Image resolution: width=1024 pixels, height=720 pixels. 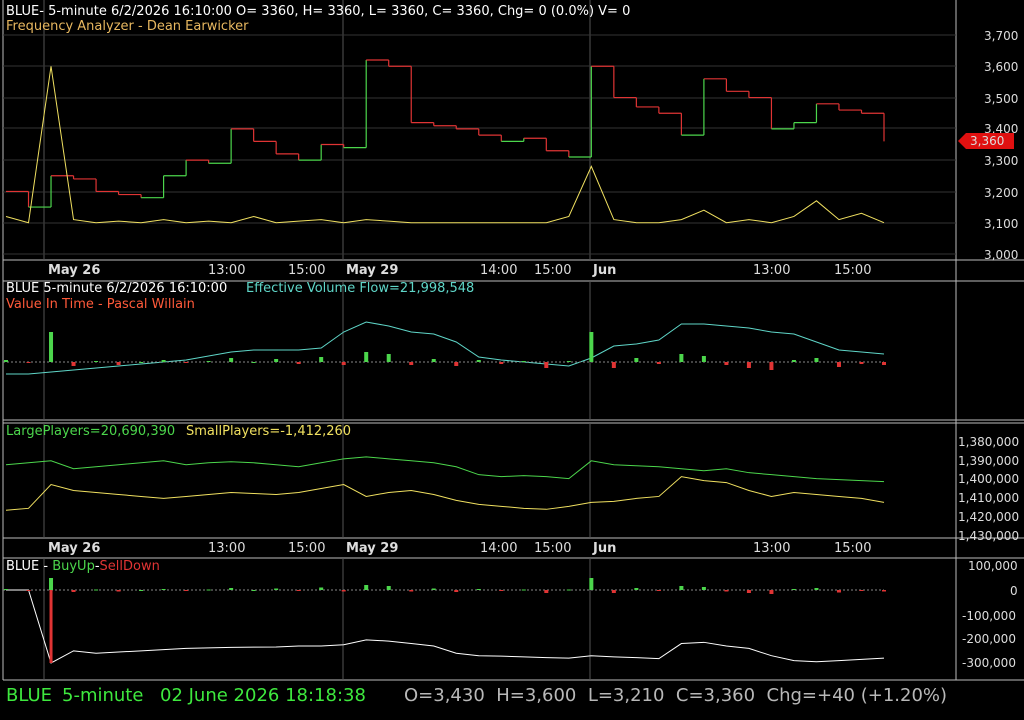 What do you see at coordinates (103, 695) in the screenshot?
I see `status-interval: 5-minute` at bounding box center [103, 695].